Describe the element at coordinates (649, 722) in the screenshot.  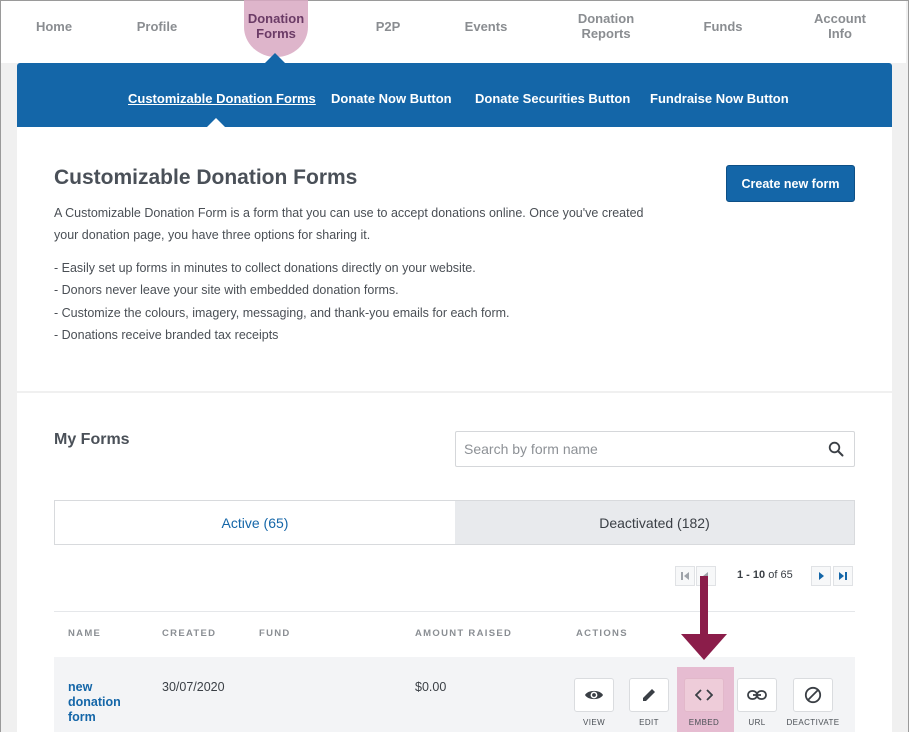
I see `edit-label: EDIT` at that location.